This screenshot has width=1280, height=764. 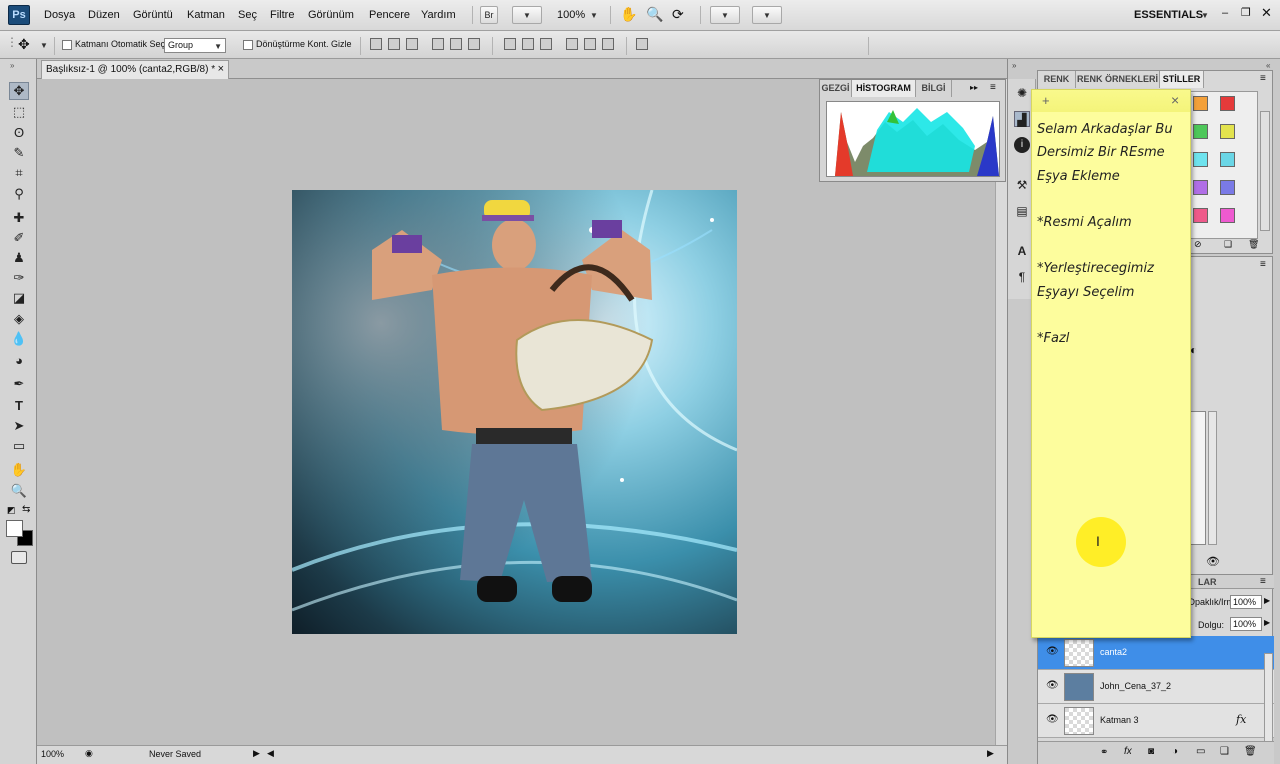 What do you see at coordinates (1228, 244) in the screenshot?
I see `new-style-icon: ❑` at bounding box center [1228, 244].